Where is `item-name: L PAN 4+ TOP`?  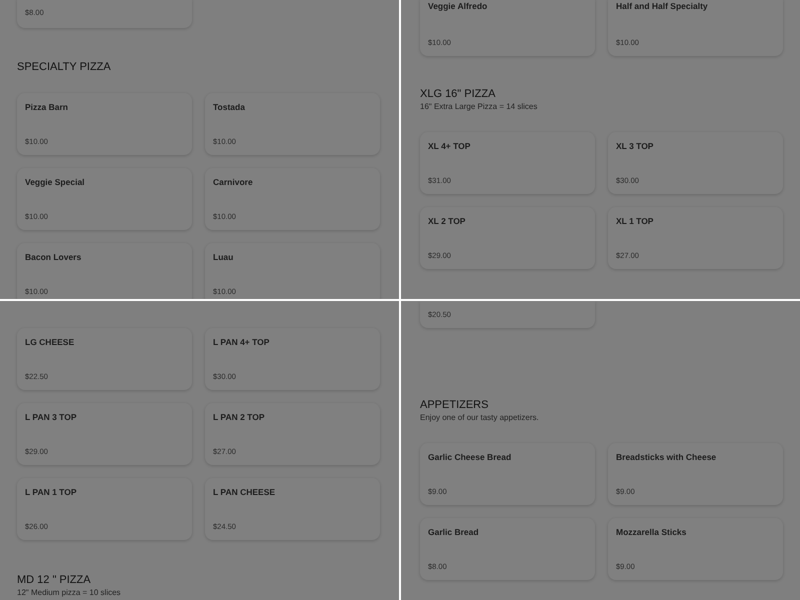 item-name: L PAN 4+ TOP is located at coordinates (241, 342).